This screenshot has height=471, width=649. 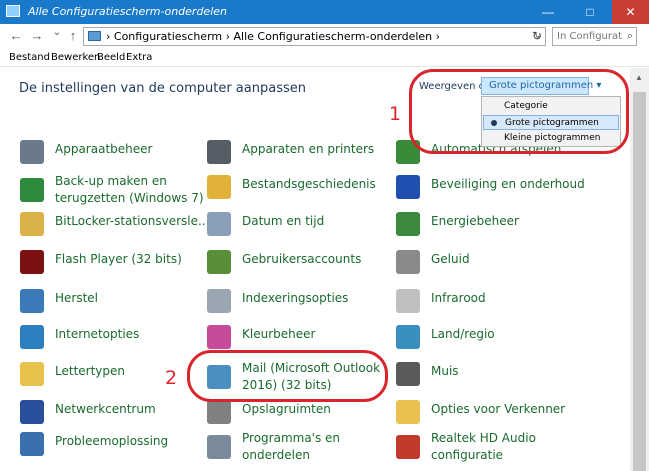 What do you see at coordinates (639, 281) in the screenshot?
I see `scrollbar-thumb` at bounding box center [639, 281].